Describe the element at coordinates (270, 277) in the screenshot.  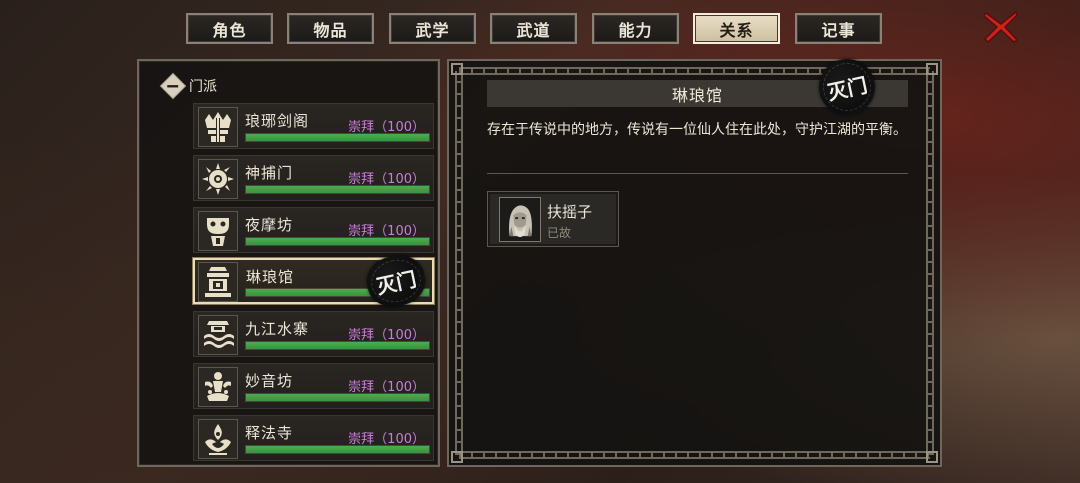
I see `sect-name: 琳琅馆` at that location.